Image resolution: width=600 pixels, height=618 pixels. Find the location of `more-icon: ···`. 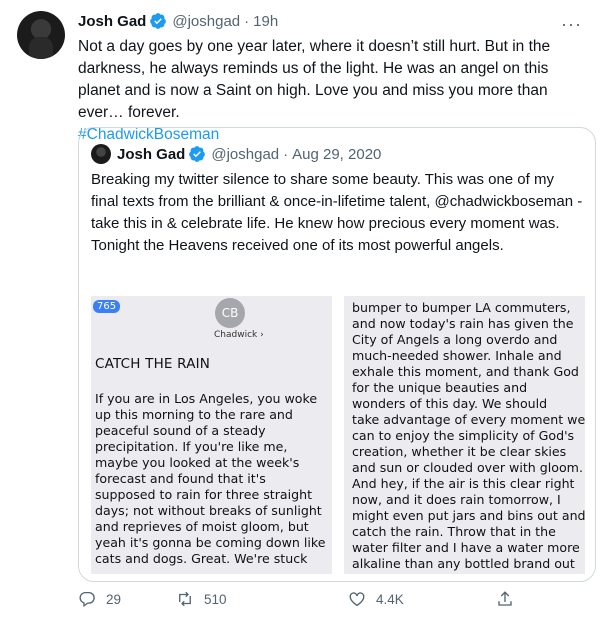

more-icon: ··· is located at coordinates (571, 24).